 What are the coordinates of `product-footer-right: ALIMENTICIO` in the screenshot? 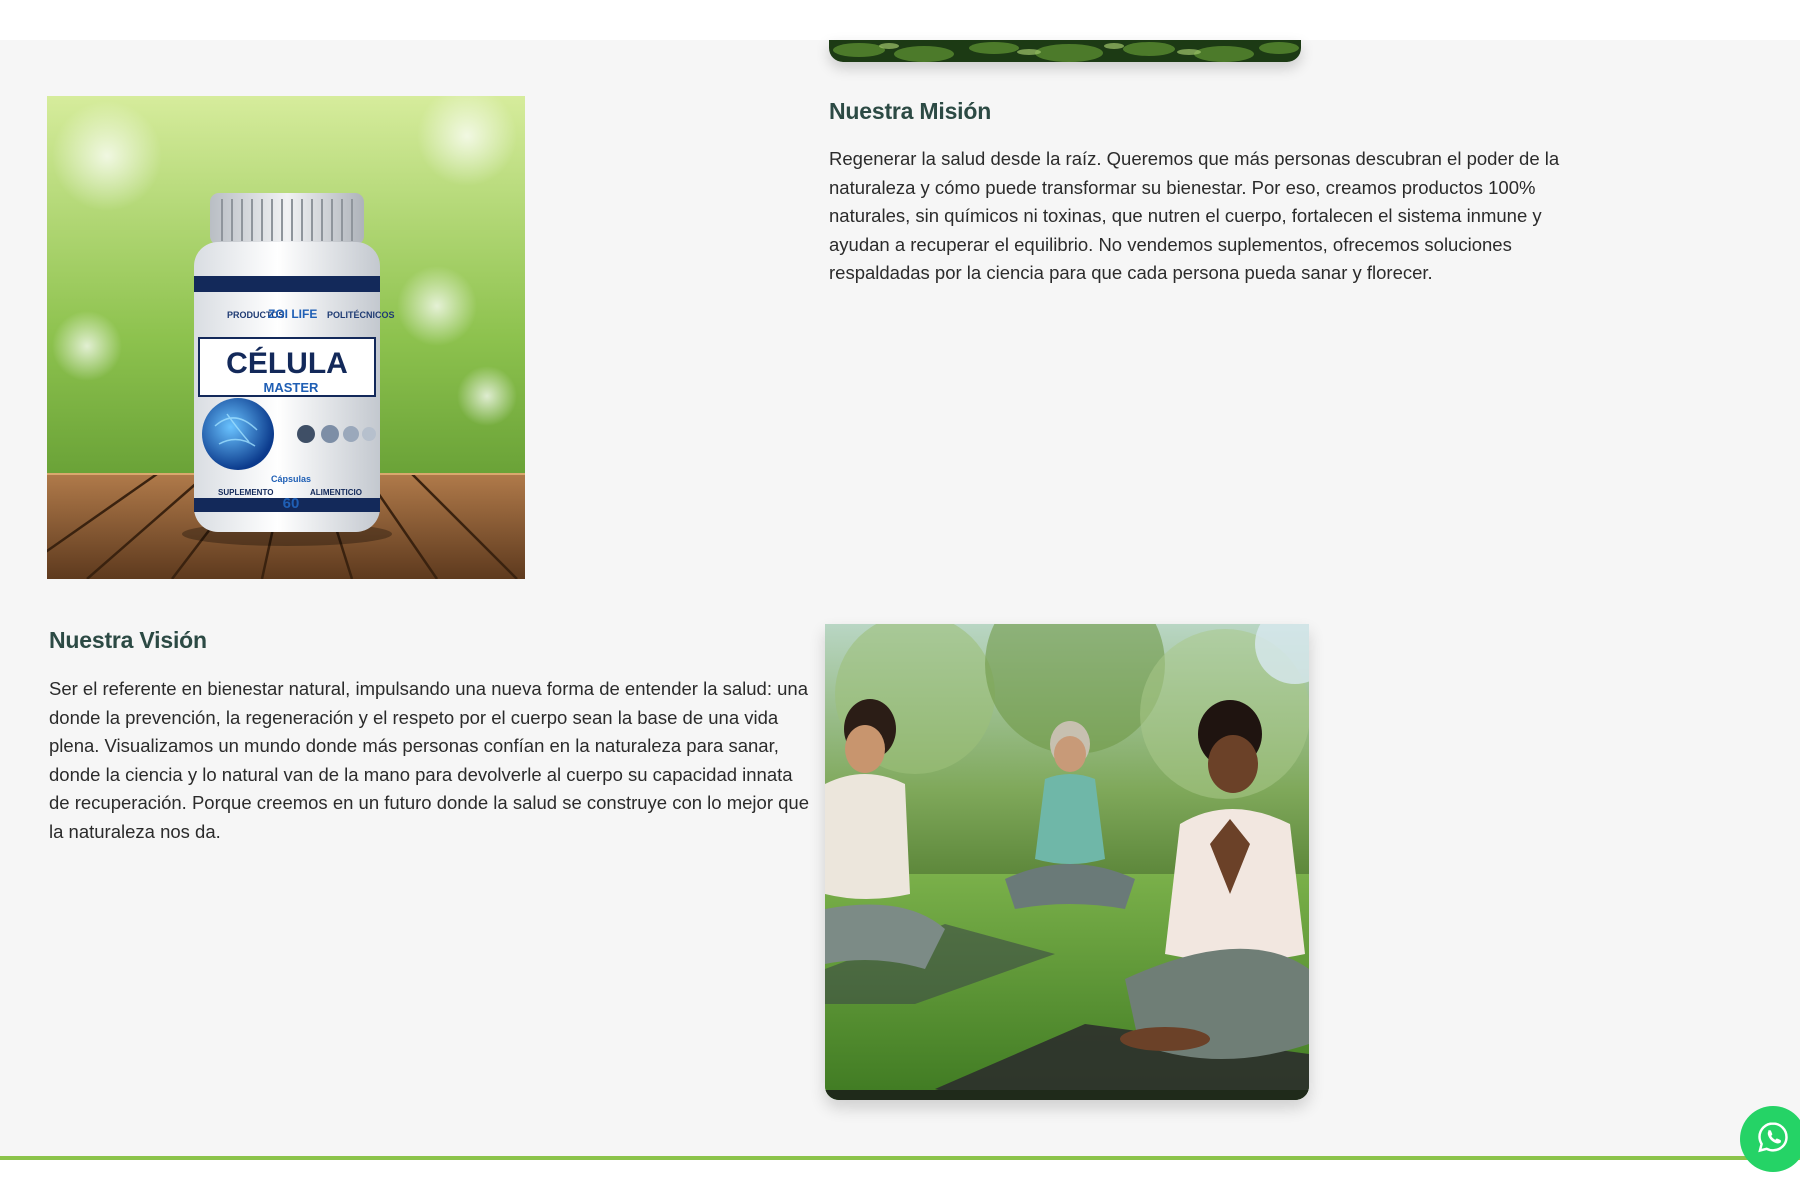 It's located at (336, 492).